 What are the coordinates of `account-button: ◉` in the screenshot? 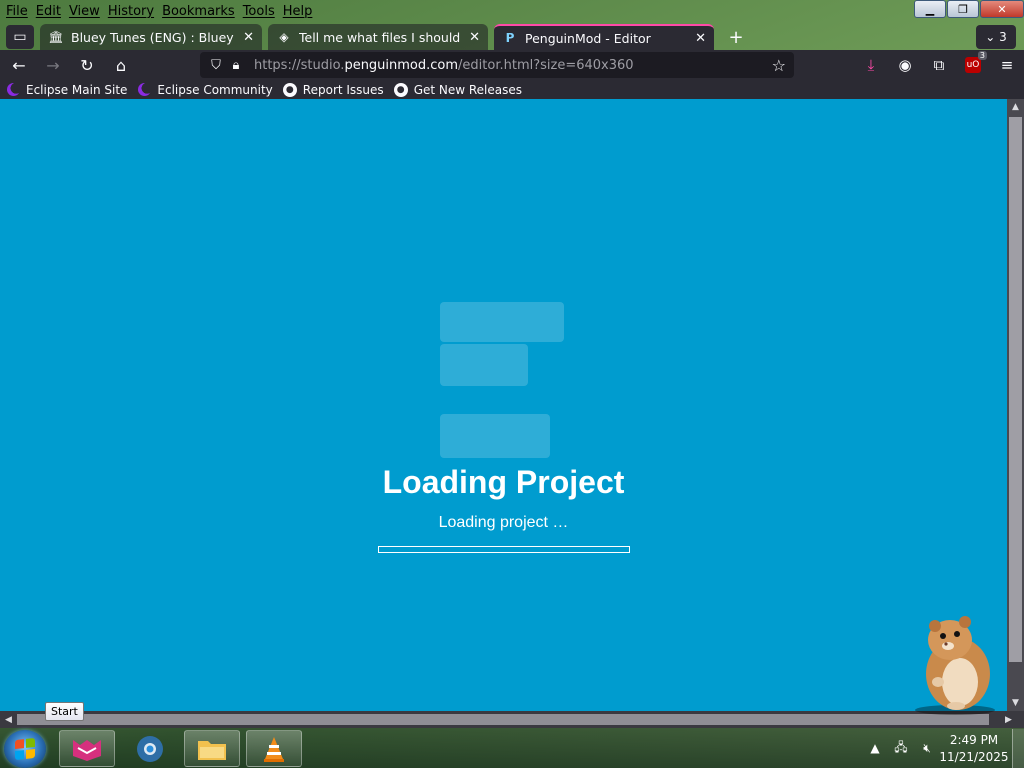 It's located at (905, 65).